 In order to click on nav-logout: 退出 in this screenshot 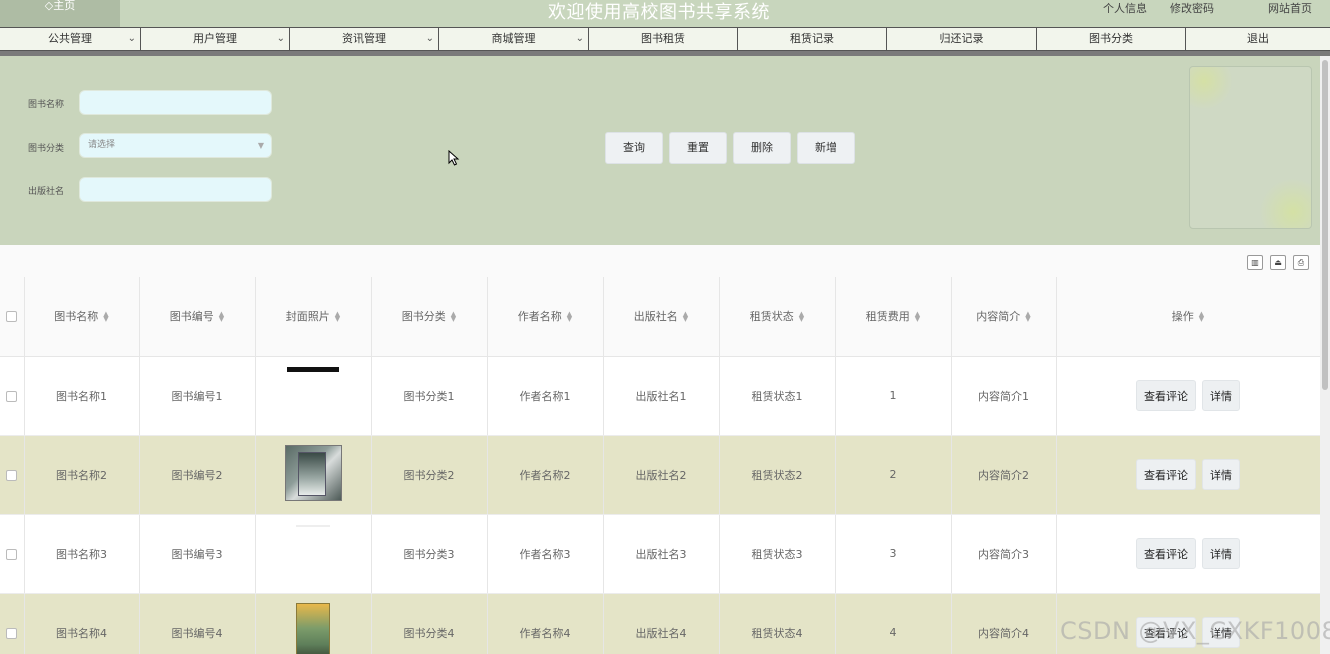, I will do `click(1258, 39)`.